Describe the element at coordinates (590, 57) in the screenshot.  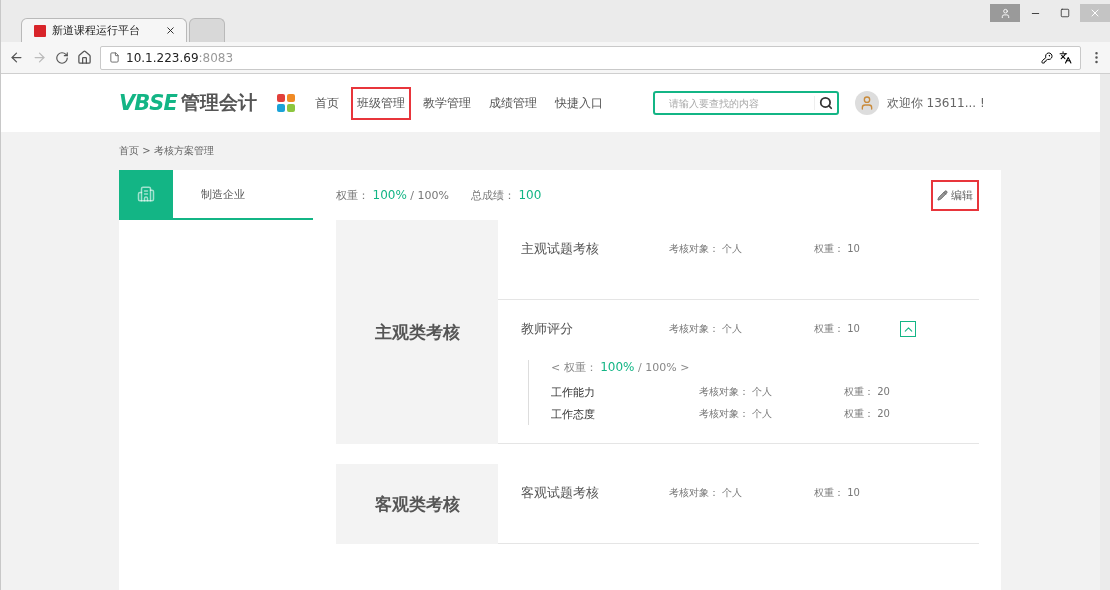
I see `address-field: 10.1.223.69:8083` at that location.